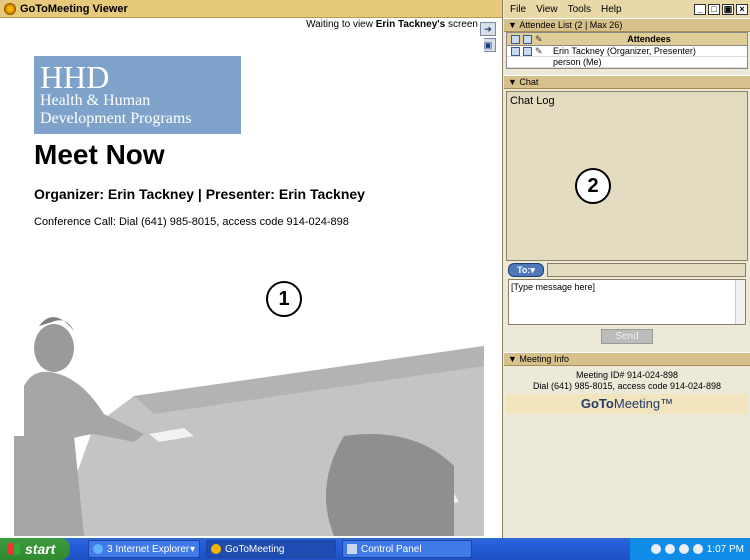  What do you see at coordinates (518, 9) in the screenshot?
I see `menu-file: File` at bounding box center [518, 9].